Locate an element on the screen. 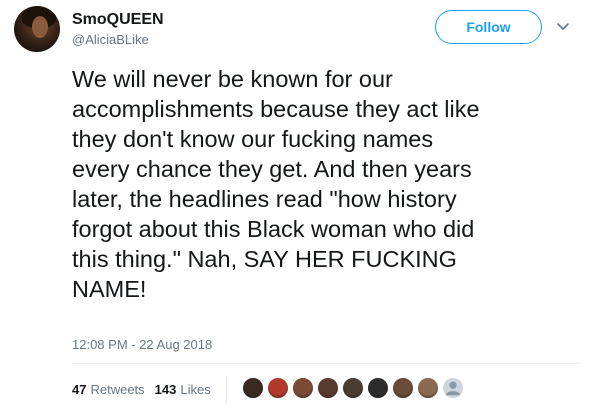 Image resolution: width=592 pixels, height=410 pixels. retweets-stat: 47 Retweets is located at coordinates (108, 389).